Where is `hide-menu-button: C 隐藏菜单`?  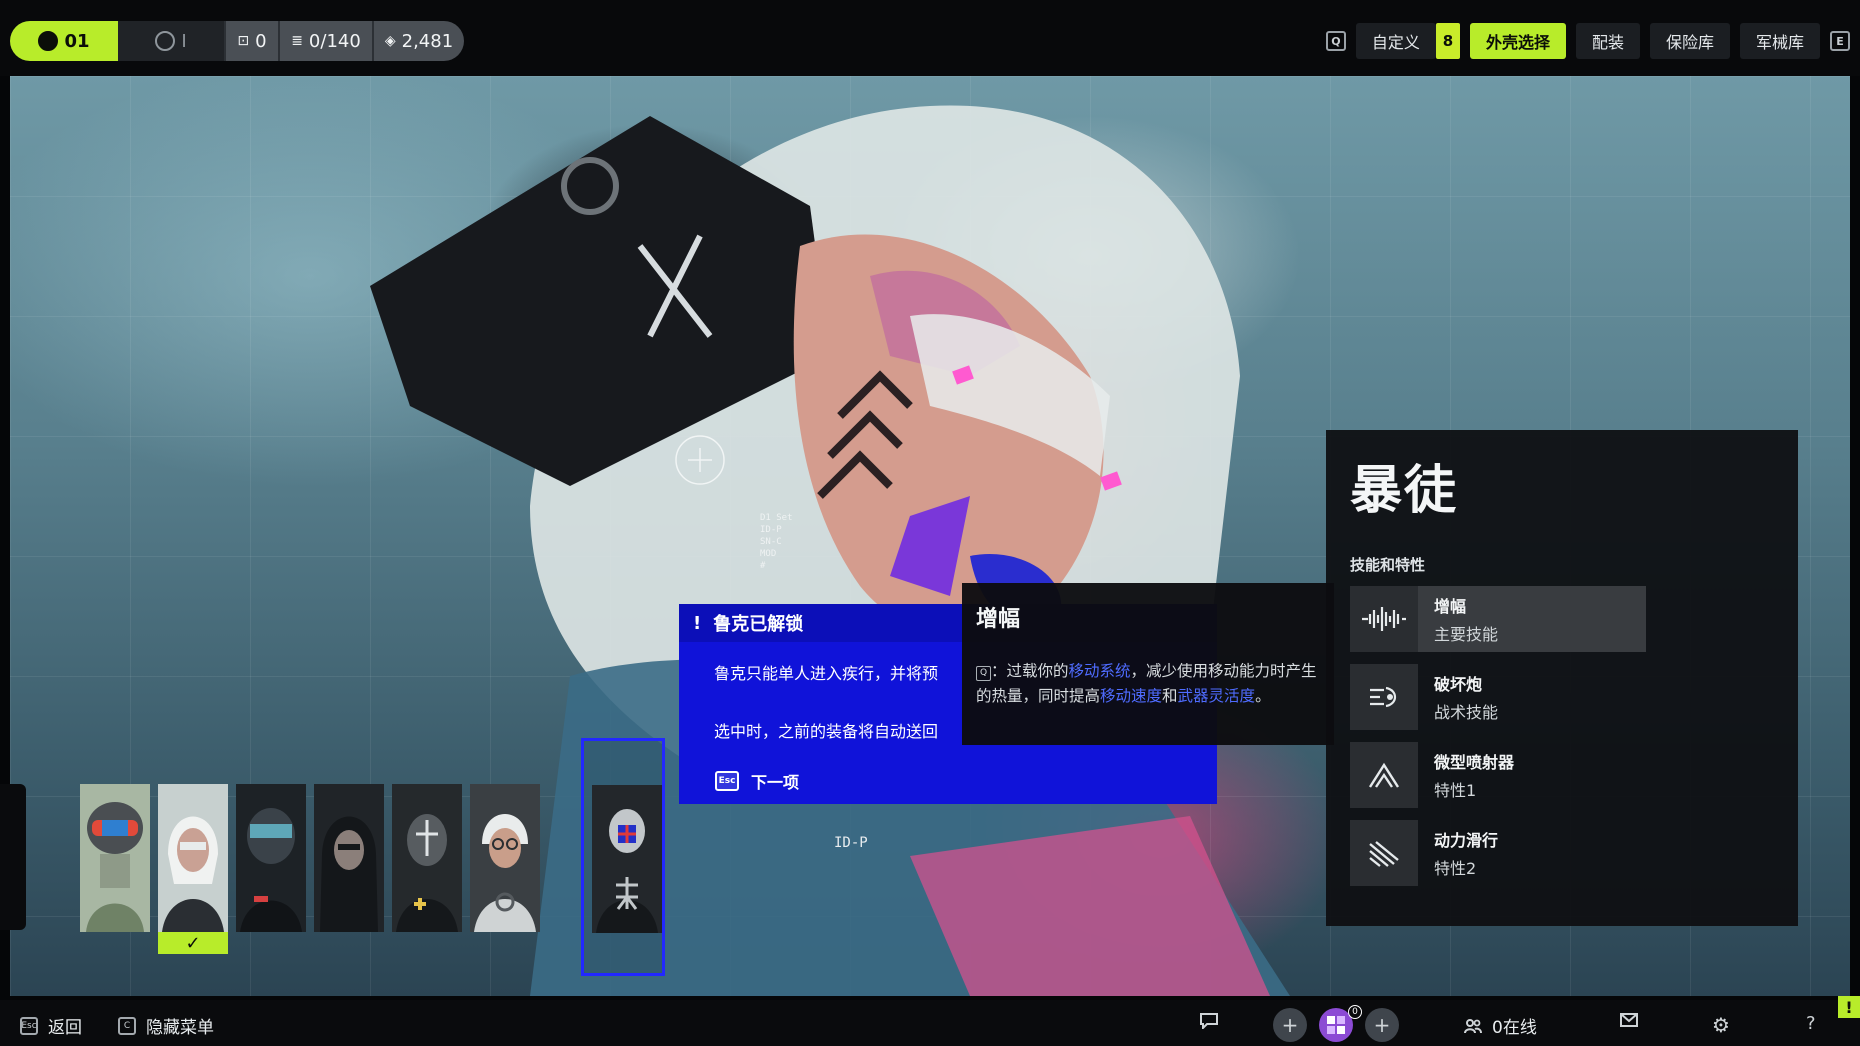
hide-menu-button: C 隐藏菜单 is located at coordinates (166, 1025).